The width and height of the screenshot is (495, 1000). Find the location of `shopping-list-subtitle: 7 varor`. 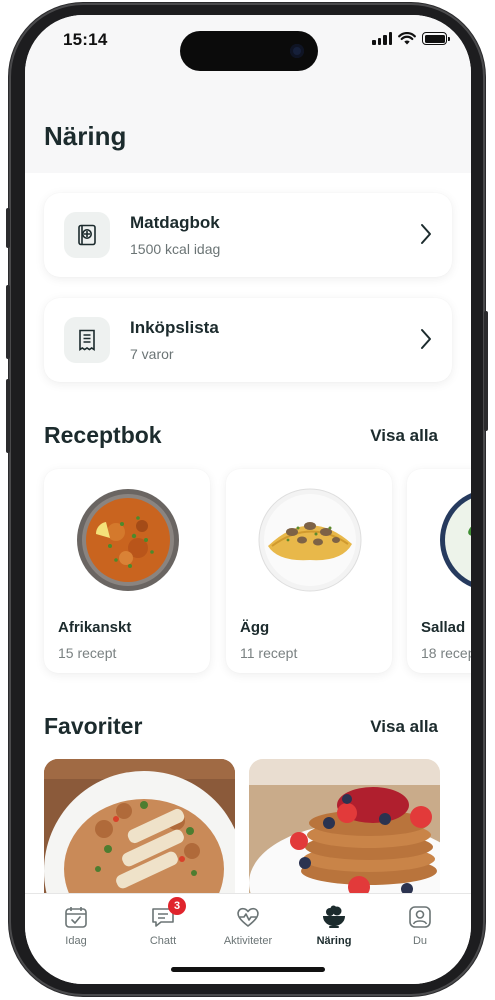

shopping-list-subtitle: 7 varor is located at coordinates (152, 354).